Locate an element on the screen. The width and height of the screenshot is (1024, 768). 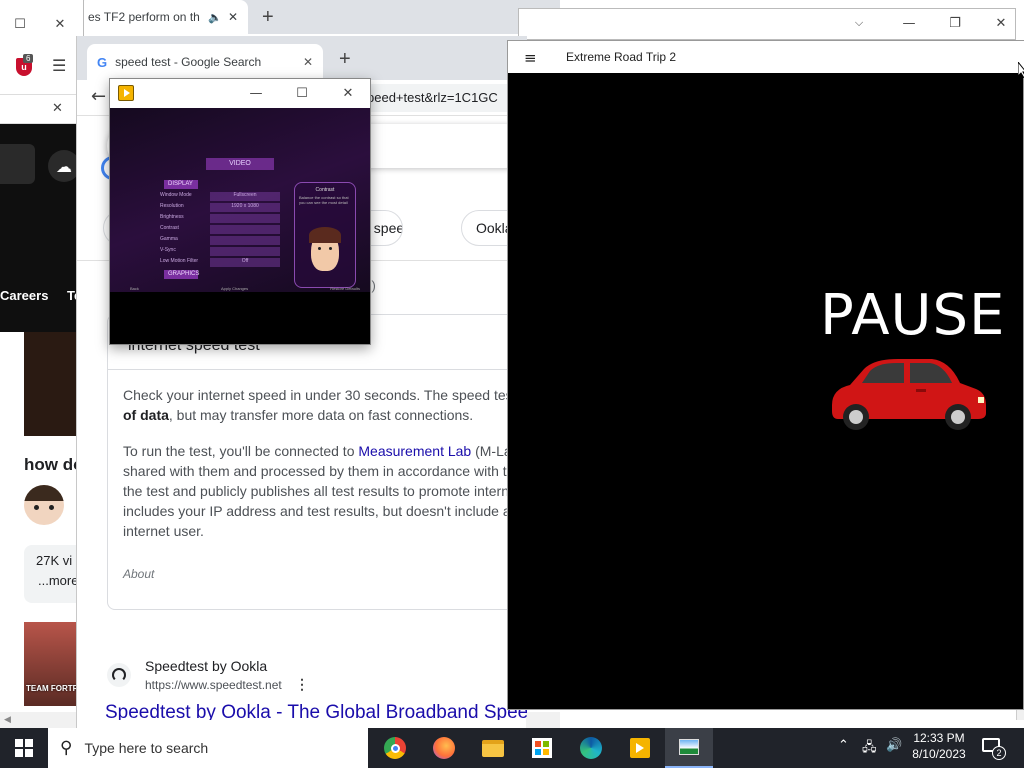
tab-title: es TF2 perform on th is located at coordinates (144, 17).